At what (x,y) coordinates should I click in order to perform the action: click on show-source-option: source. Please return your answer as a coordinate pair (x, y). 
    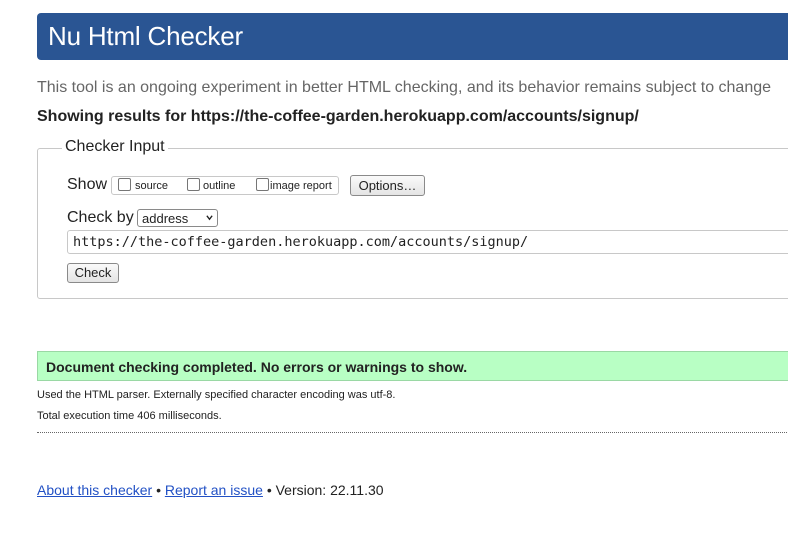
    Looking at the image, I should click on (148, 185).